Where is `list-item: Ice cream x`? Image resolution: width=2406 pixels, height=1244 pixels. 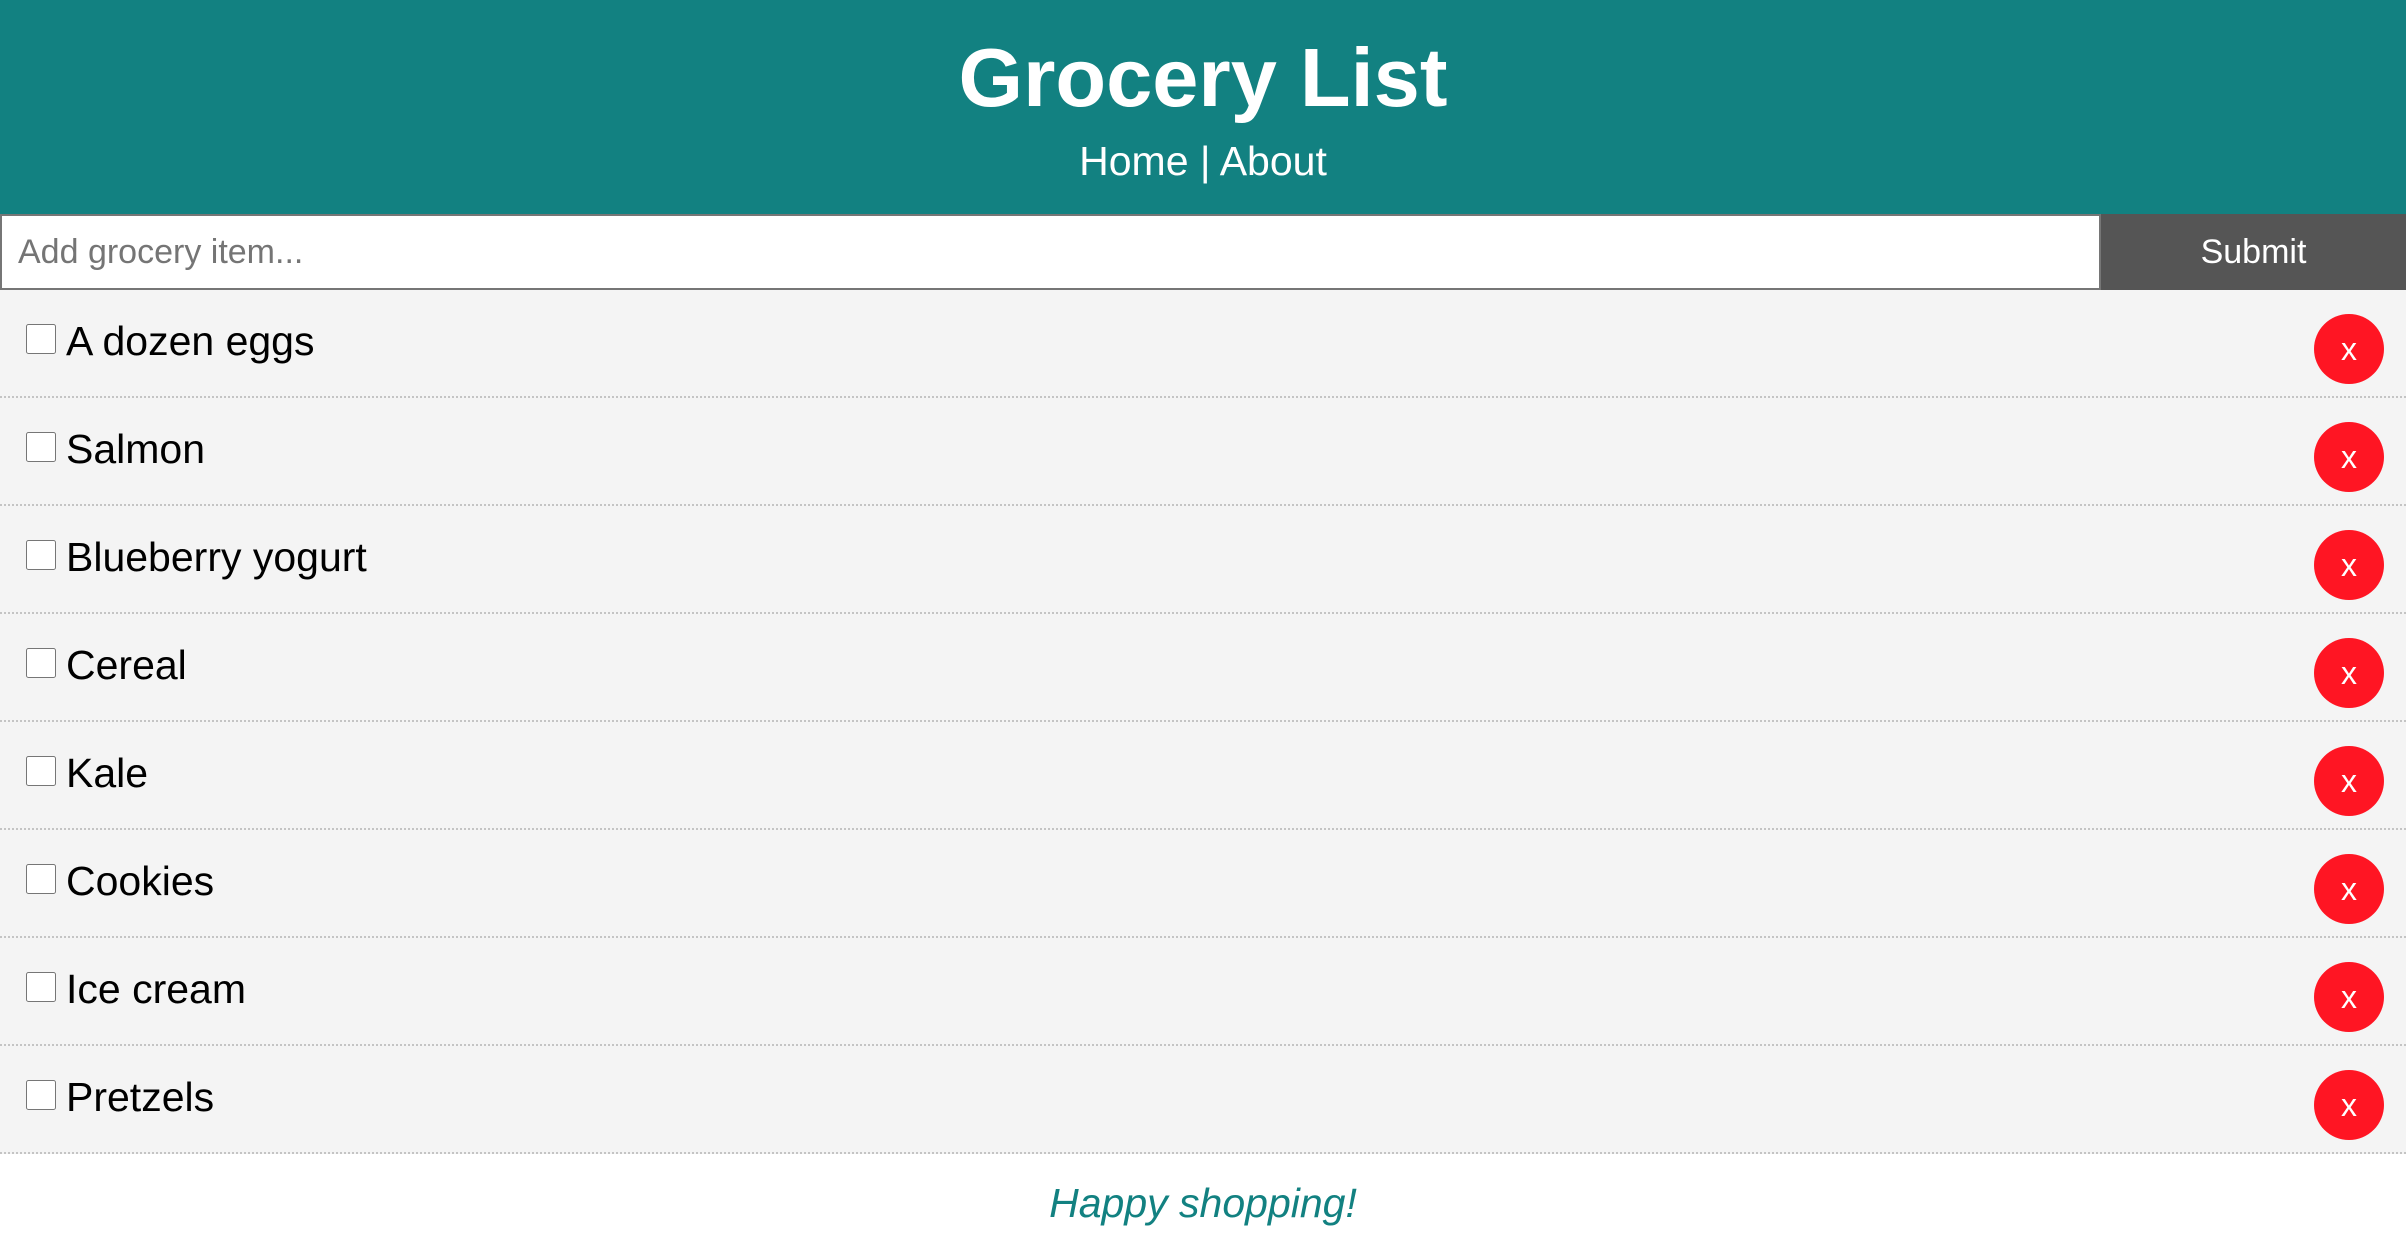 list-item: Ice cream x is located at coordinates (1203, 992).